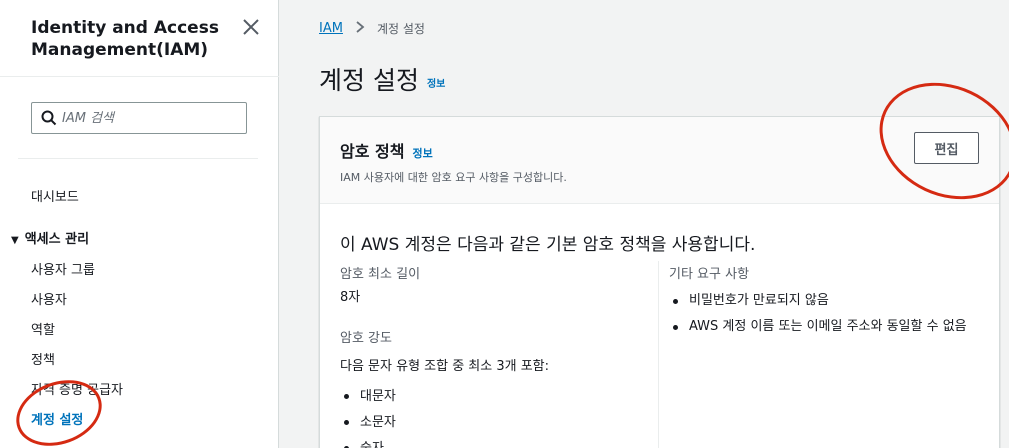 Image resolution: width=1009 pixels, height=448 pixels. What do you see at coordinates (368, 444) in the screenshot?
I see `list-item: 숫자` at bounding box center [368, 444].